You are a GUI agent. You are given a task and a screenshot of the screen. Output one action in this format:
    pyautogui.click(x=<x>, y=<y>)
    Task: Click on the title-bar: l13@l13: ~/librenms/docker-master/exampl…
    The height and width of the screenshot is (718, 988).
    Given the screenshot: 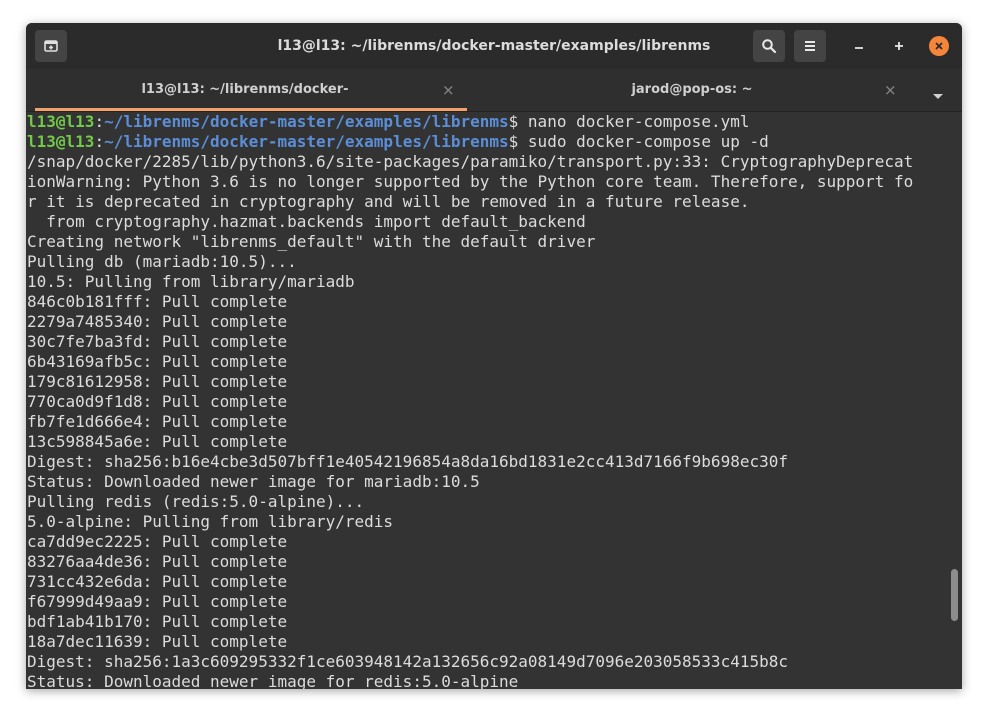 What is the action you would take?
    pyautogui.click(x=494, y=46)
    